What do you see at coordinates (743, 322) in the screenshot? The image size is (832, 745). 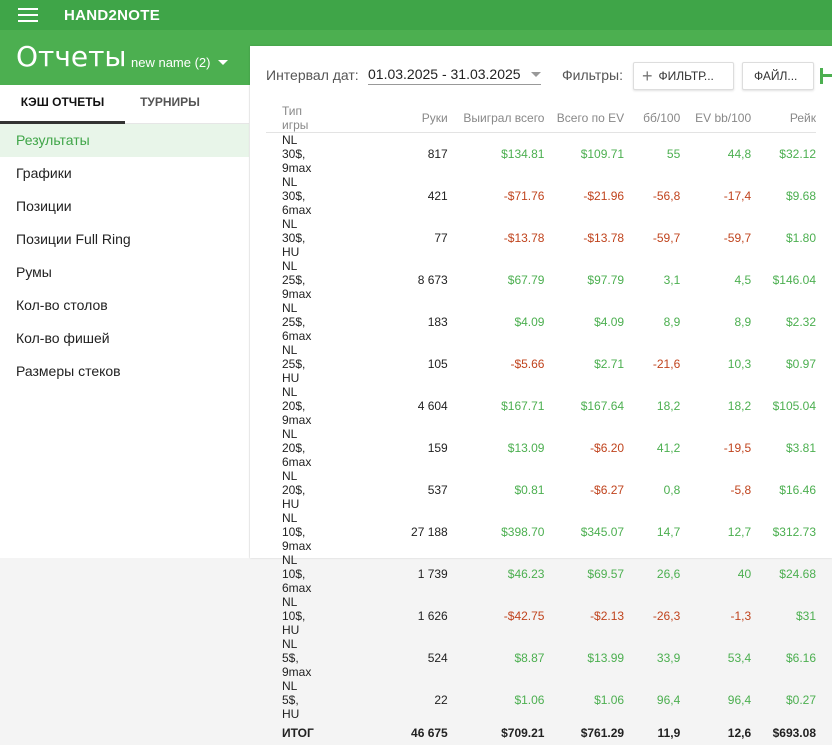 I see `cell-ev-bb100: 8,9` at bounding box center [743, 322].